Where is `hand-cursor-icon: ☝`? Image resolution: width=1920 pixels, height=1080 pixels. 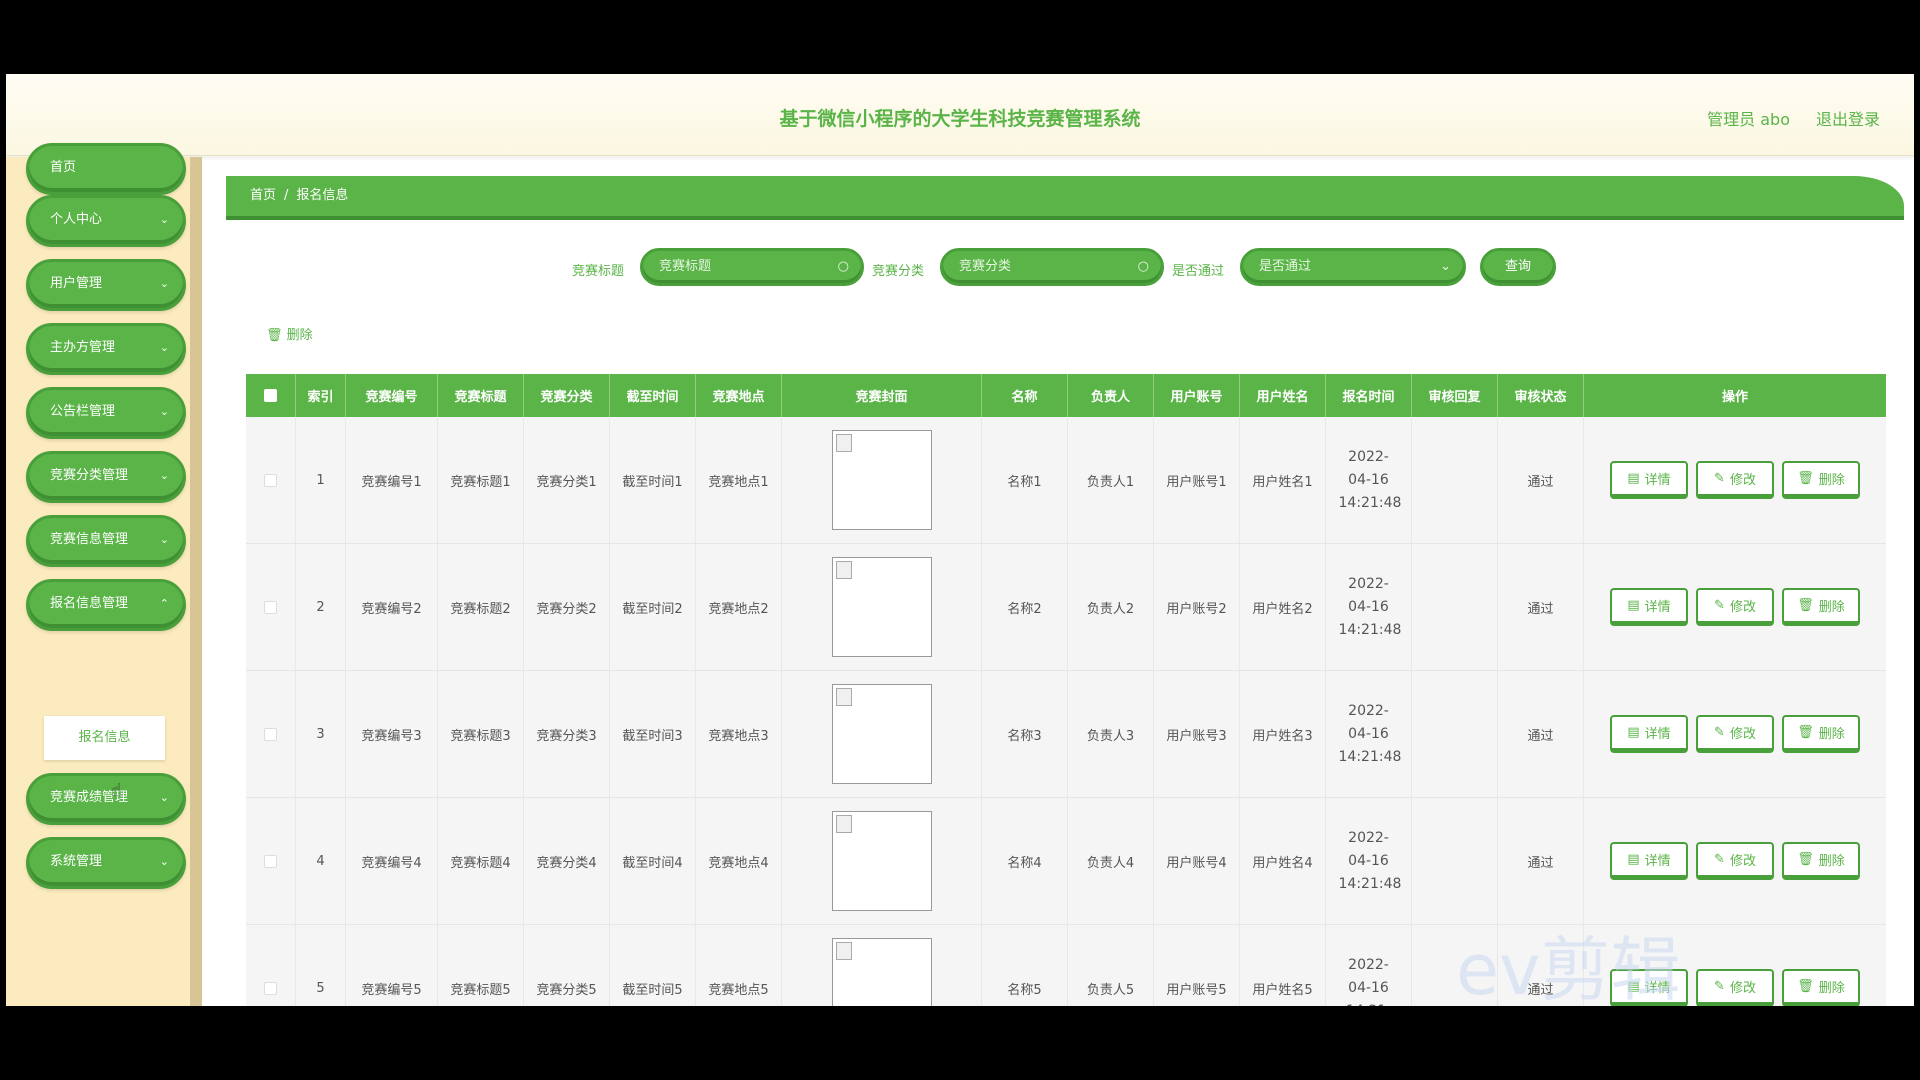 hand-cursor-icon: ☝ is located at coordinates (116, 790).